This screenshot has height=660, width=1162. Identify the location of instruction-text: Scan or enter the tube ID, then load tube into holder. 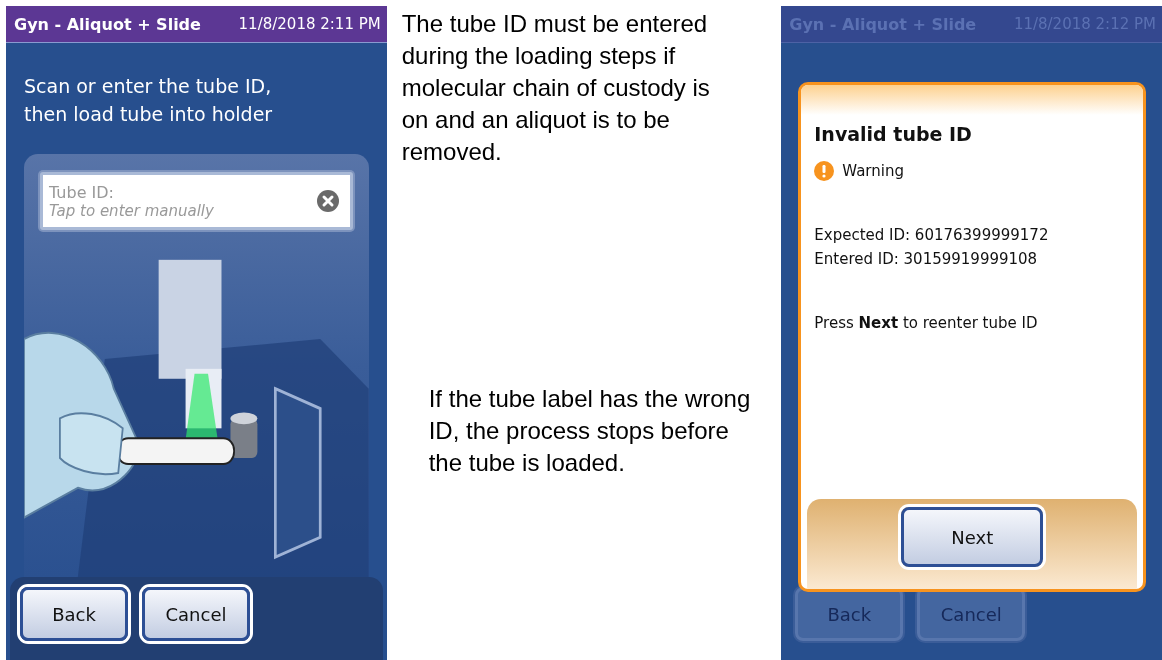
(149, 100).